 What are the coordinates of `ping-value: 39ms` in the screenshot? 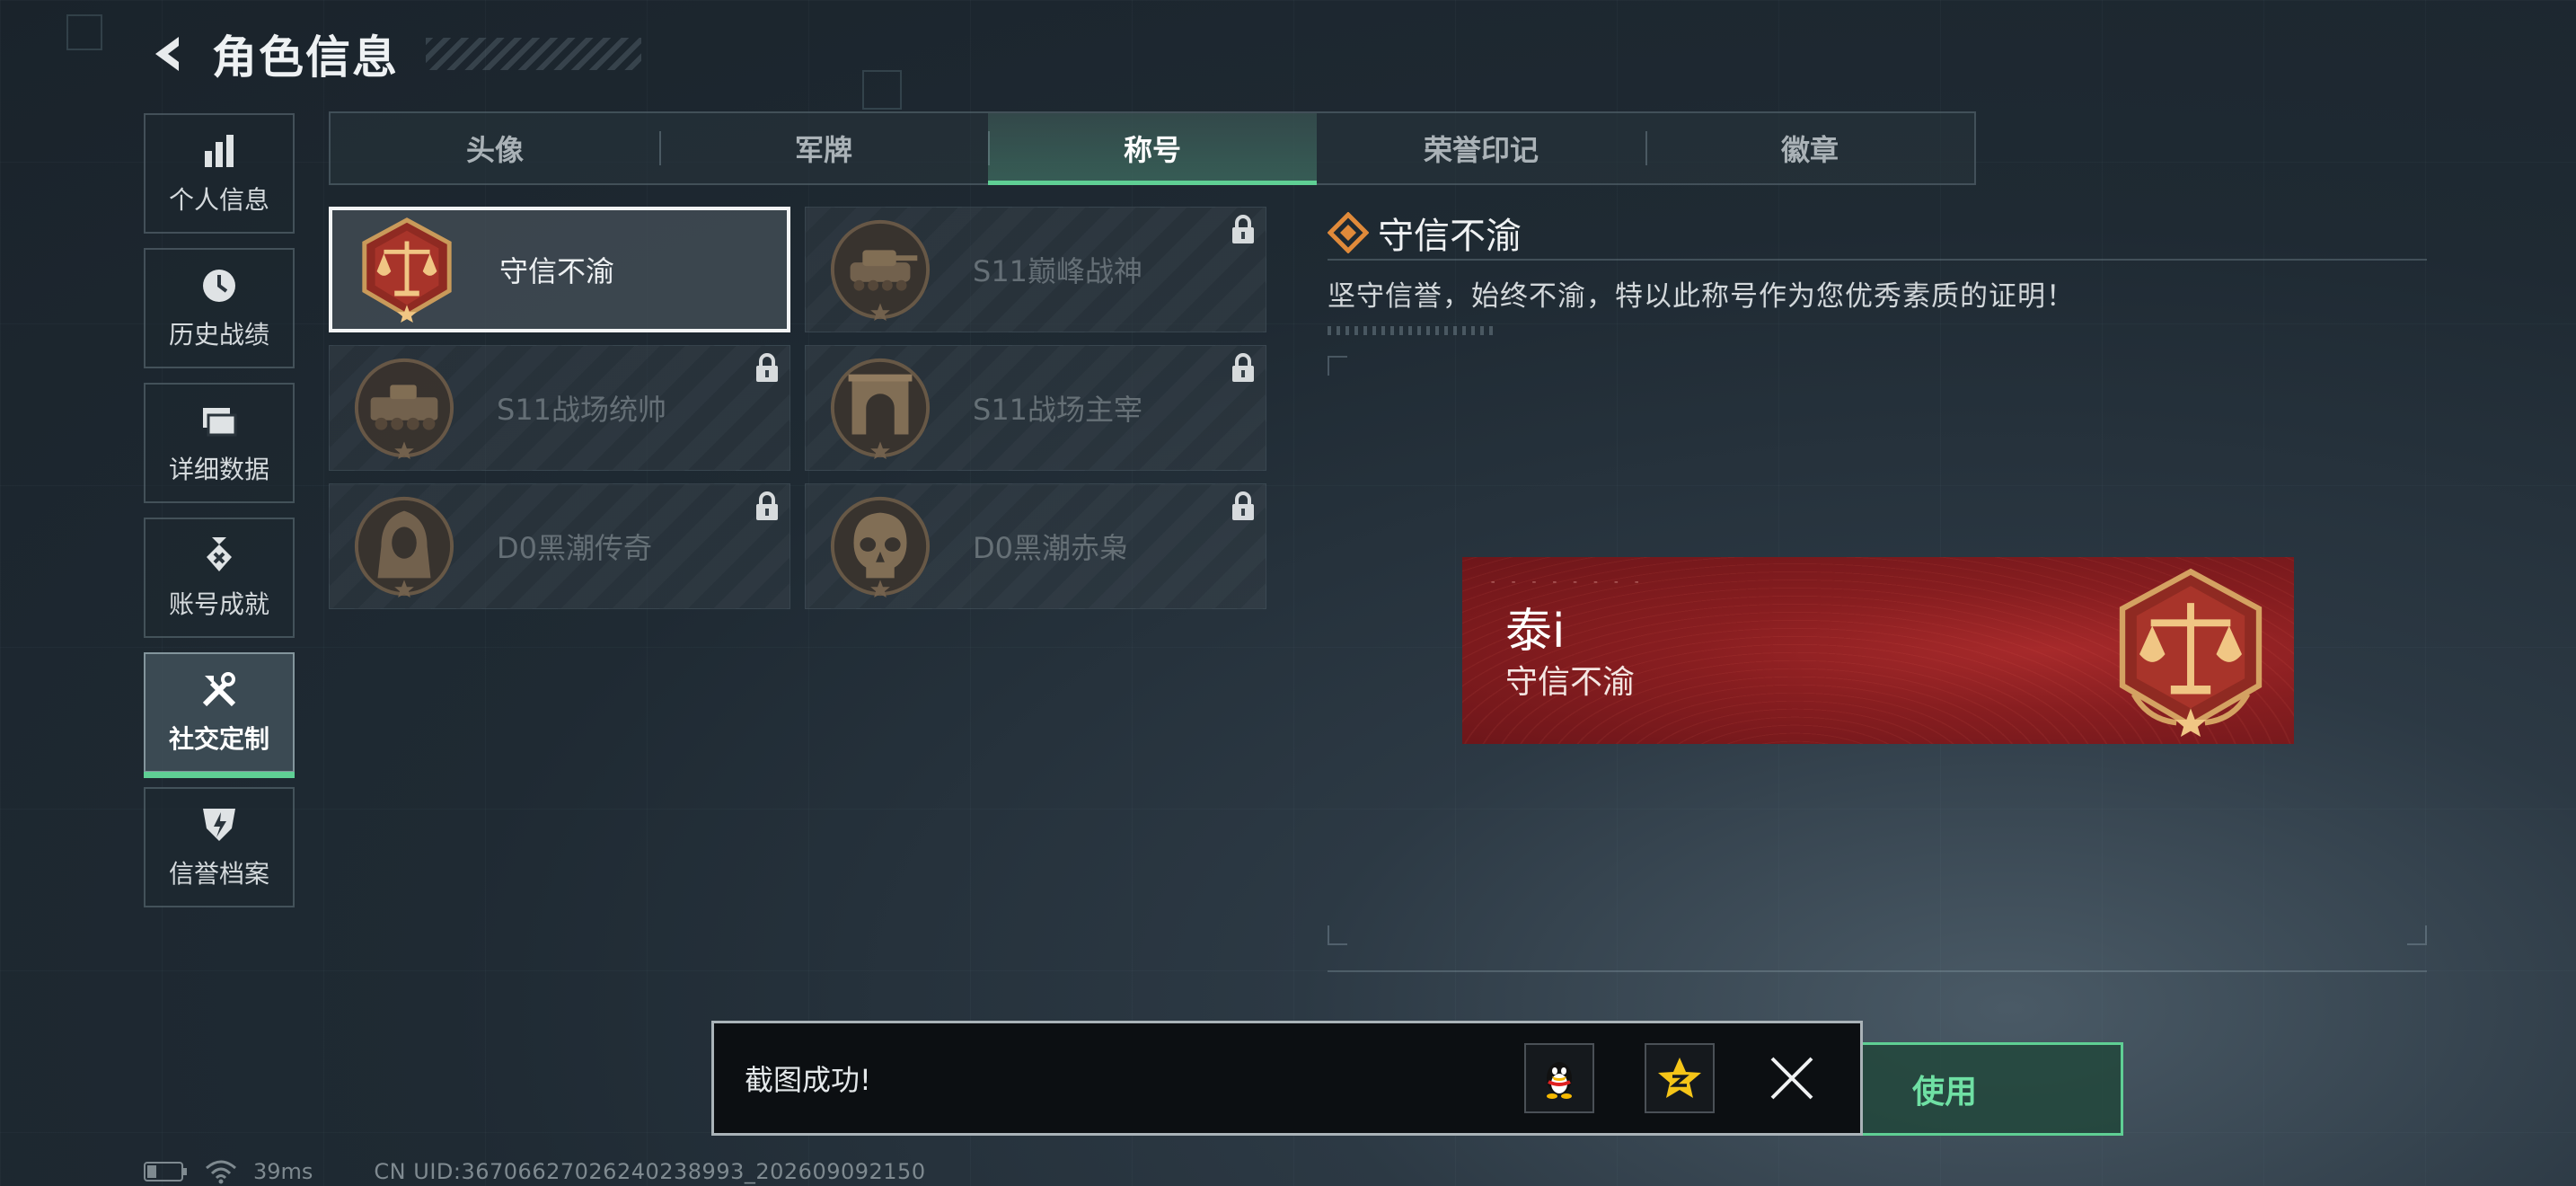 It's located at (283, 1171).